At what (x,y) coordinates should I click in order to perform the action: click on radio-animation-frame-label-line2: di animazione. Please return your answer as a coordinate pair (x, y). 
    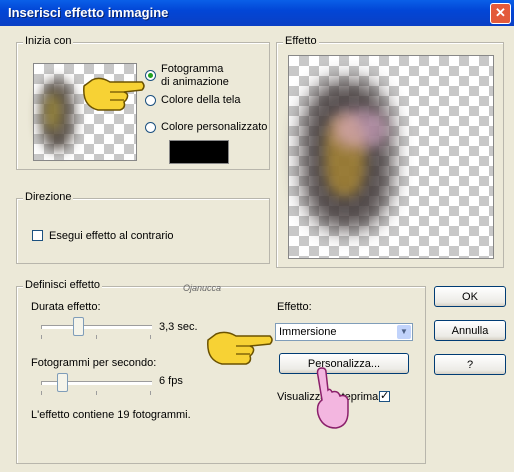
    Looking at the image, I should click on (195, 82).